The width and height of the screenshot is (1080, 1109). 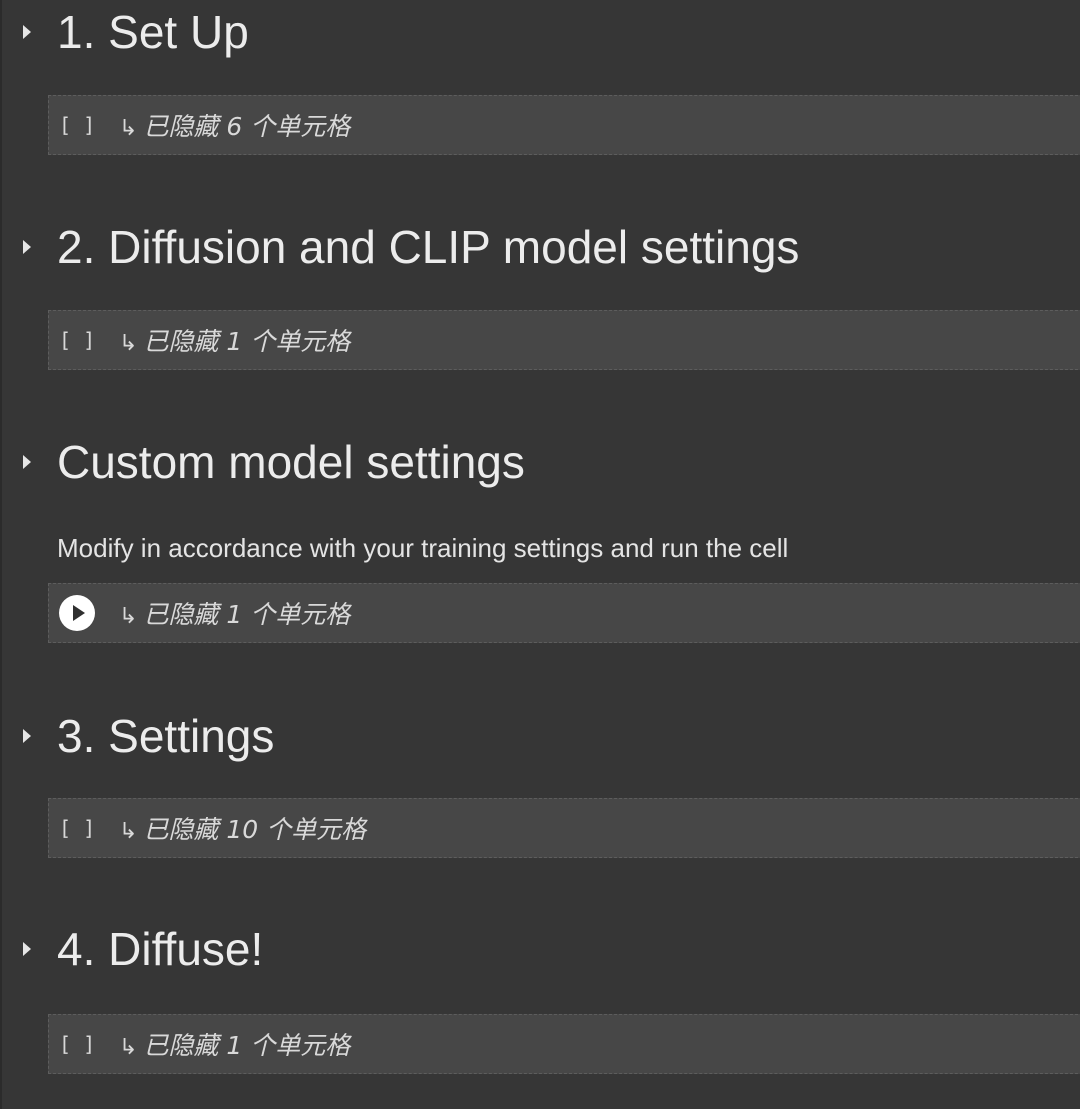 I want to click on hidden-cells-label: ↳ 已隐藏 6 个单元格, so click(x=234, y=125).